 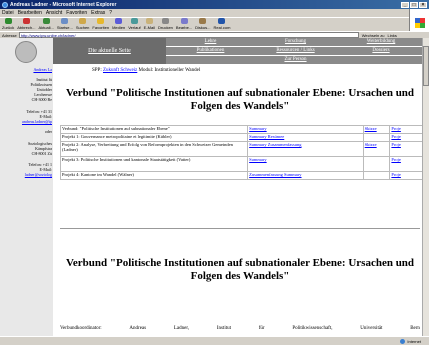 What do you see at coordinates (414, 4) in the screenshot?
I see `maximize-button: □` at bounding box center [414, 4].